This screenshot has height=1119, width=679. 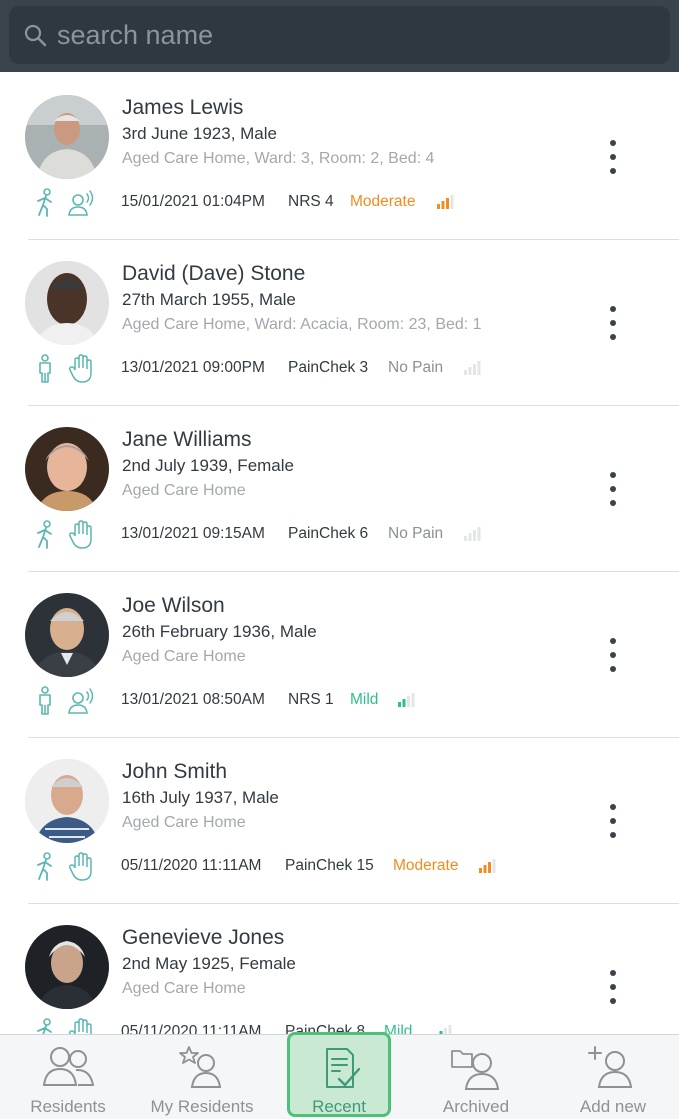 I want to click on resident-location: Aged Care Home, Ward: 3, Room: 2, Bed: 4, so click(x=278, y=158).